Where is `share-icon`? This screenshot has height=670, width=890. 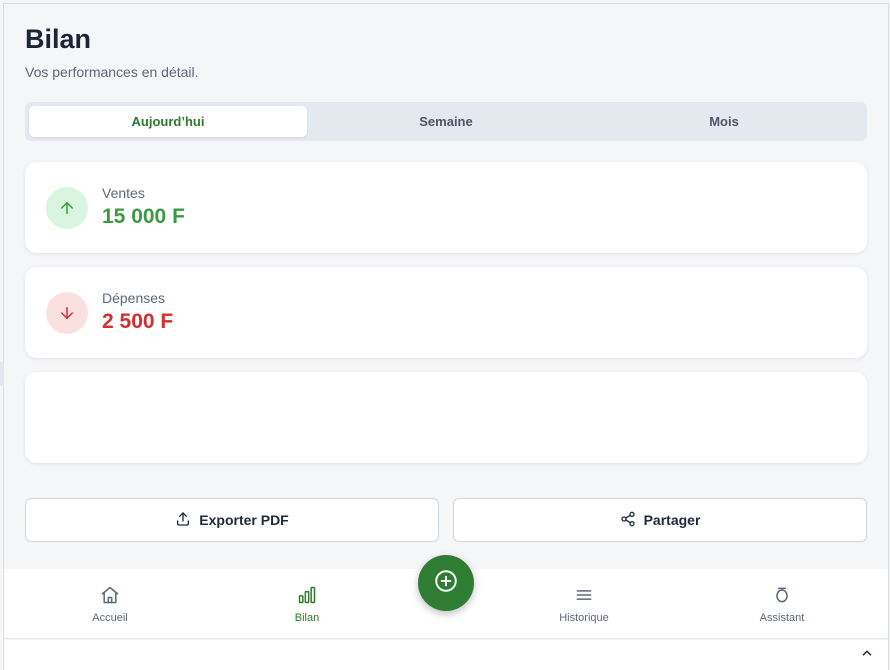 share-icon is located at coordinates (628, 520).